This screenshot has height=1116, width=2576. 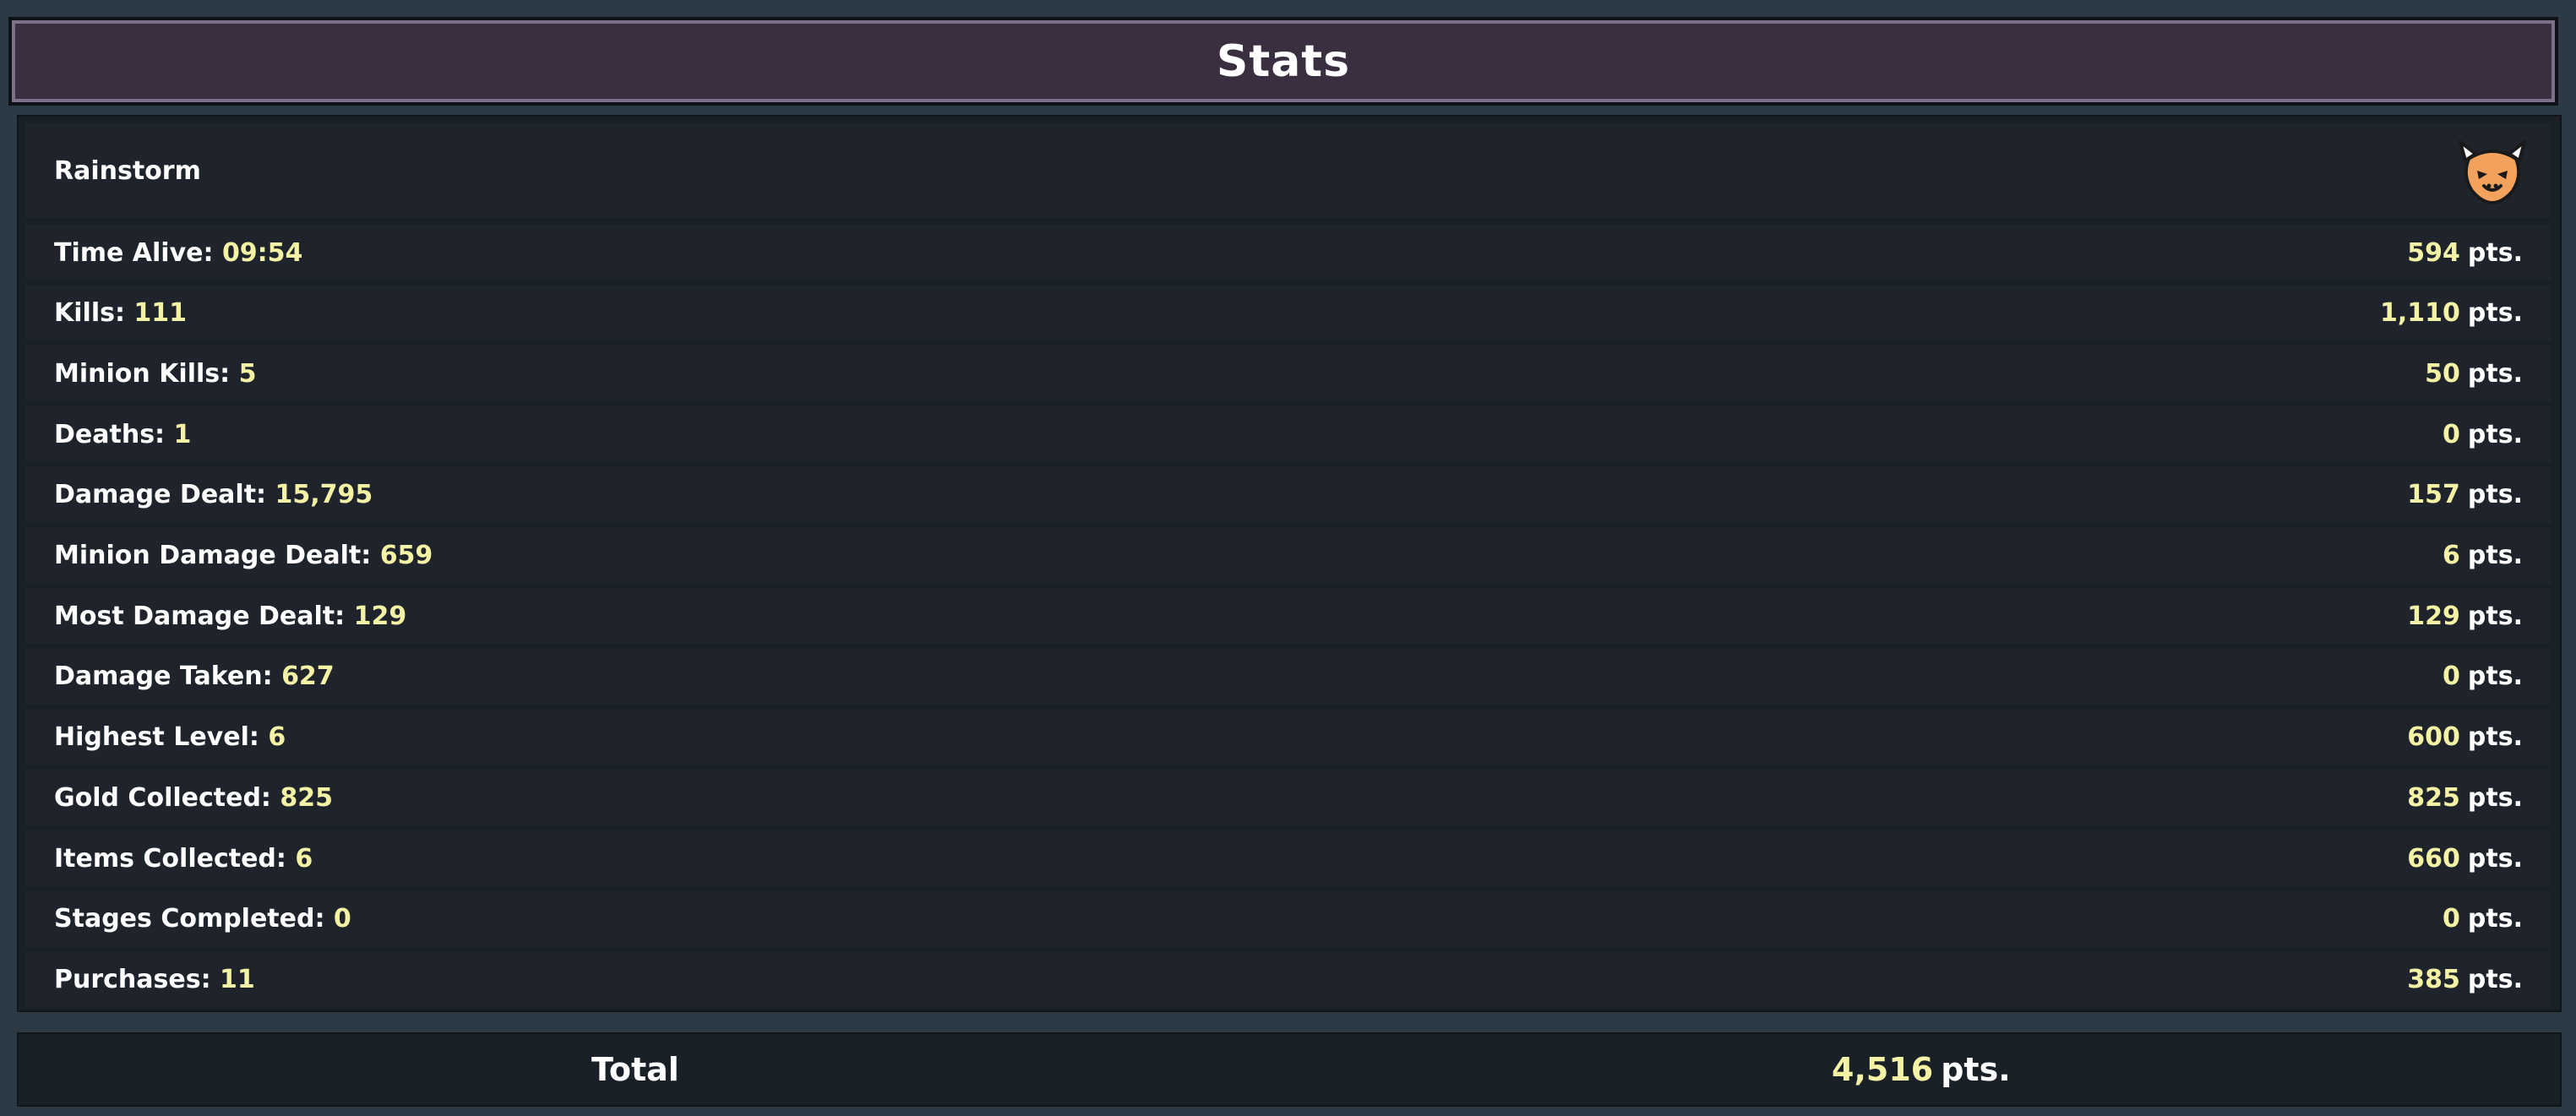 What do you see at coordinates (1289, 1069) in the screenshot?
I see `total-row: Total 4,516 pts.` at bounding box center [1289, 1069].